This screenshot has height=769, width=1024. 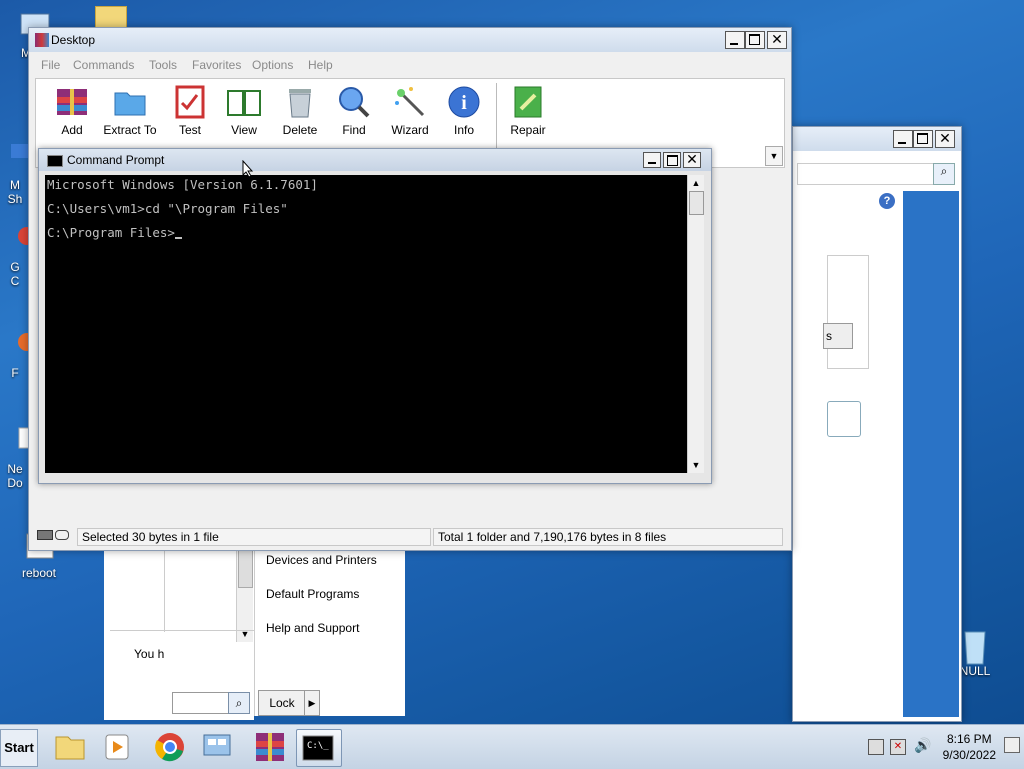 What do you see at coordinates (182, 184) in the screenshot?
I see `console-line: Microsoft Windows [Version 6.1.7601]` at bounding box center [182, 184].